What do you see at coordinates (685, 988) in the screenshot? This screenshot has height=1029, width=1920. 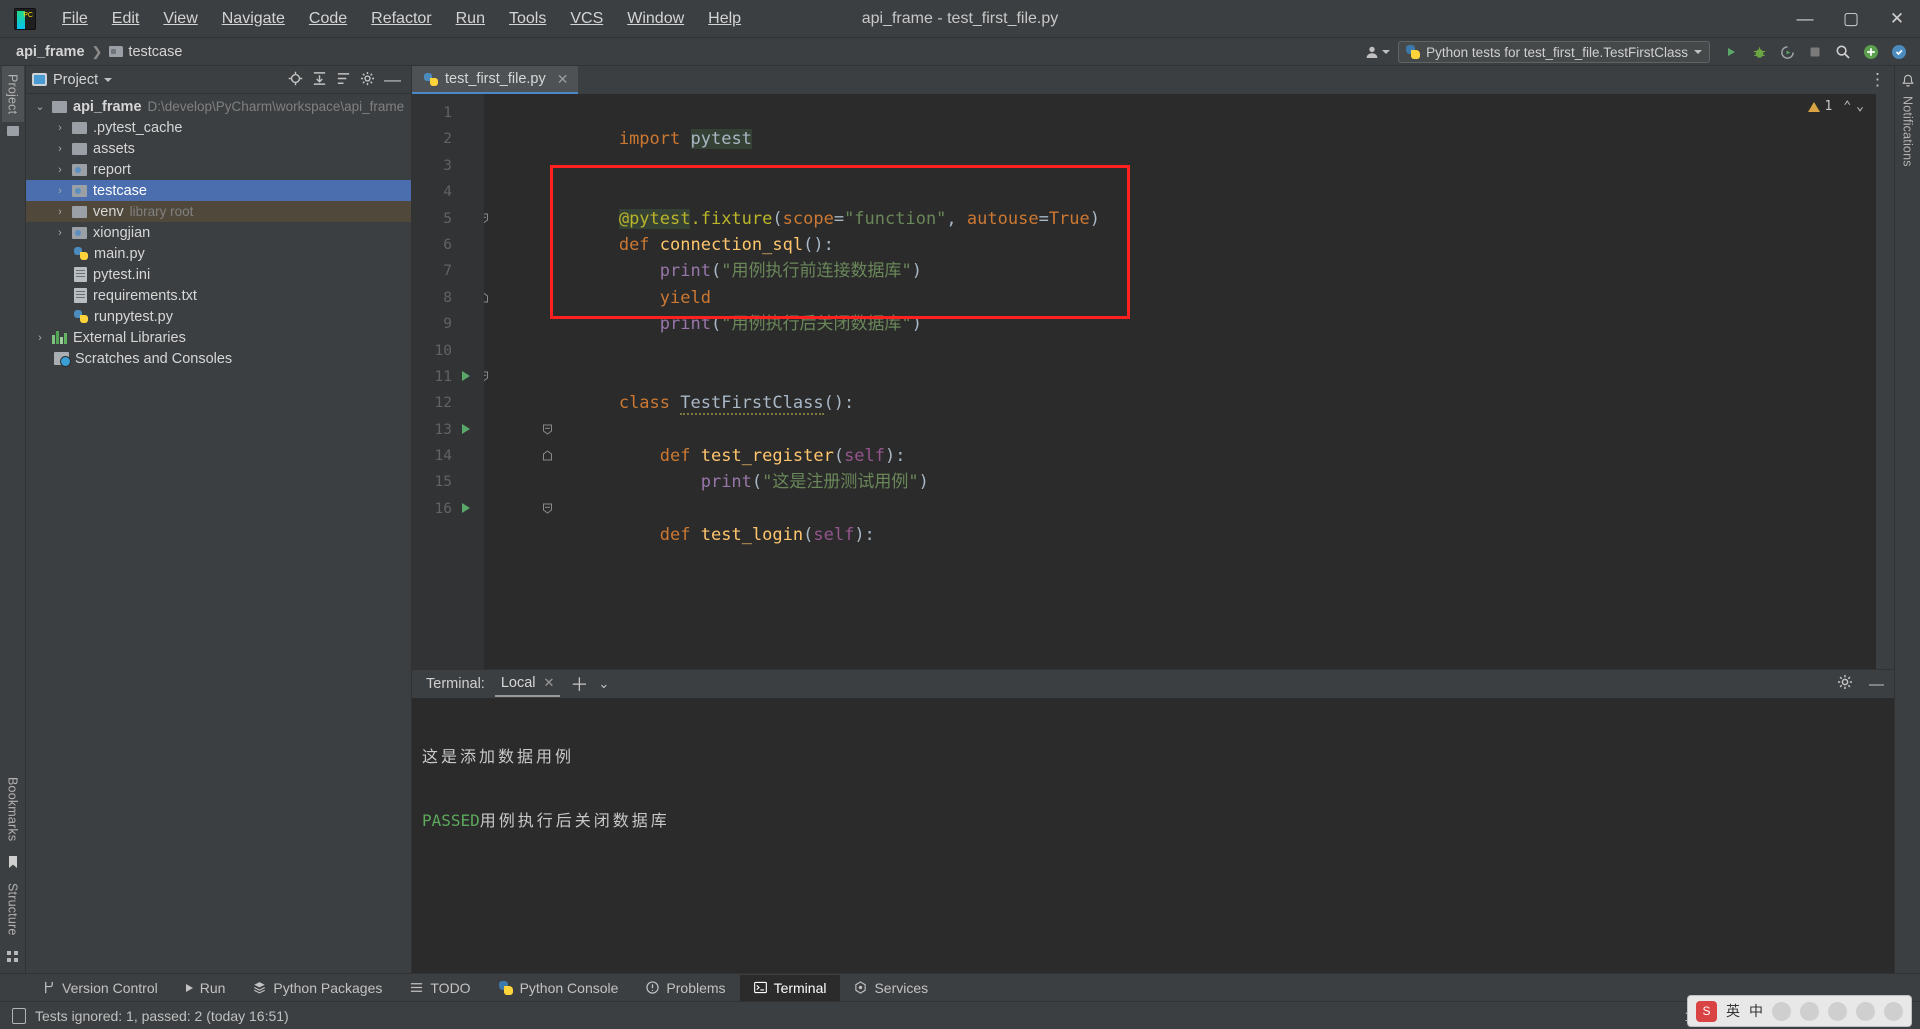 I see `tool-window-problems: Problems` at bounding box center [685, 988].